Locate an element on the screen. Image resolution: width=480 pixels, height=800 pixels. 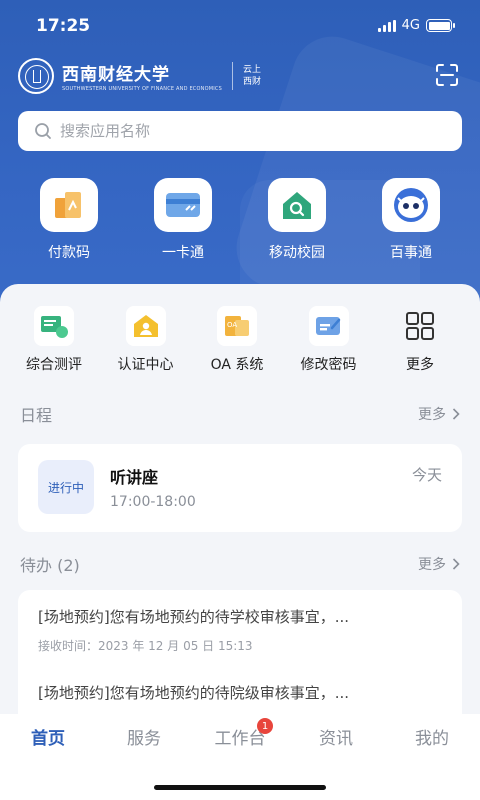
todo-title: 待办 (2) is located at coordinates (50, 565).